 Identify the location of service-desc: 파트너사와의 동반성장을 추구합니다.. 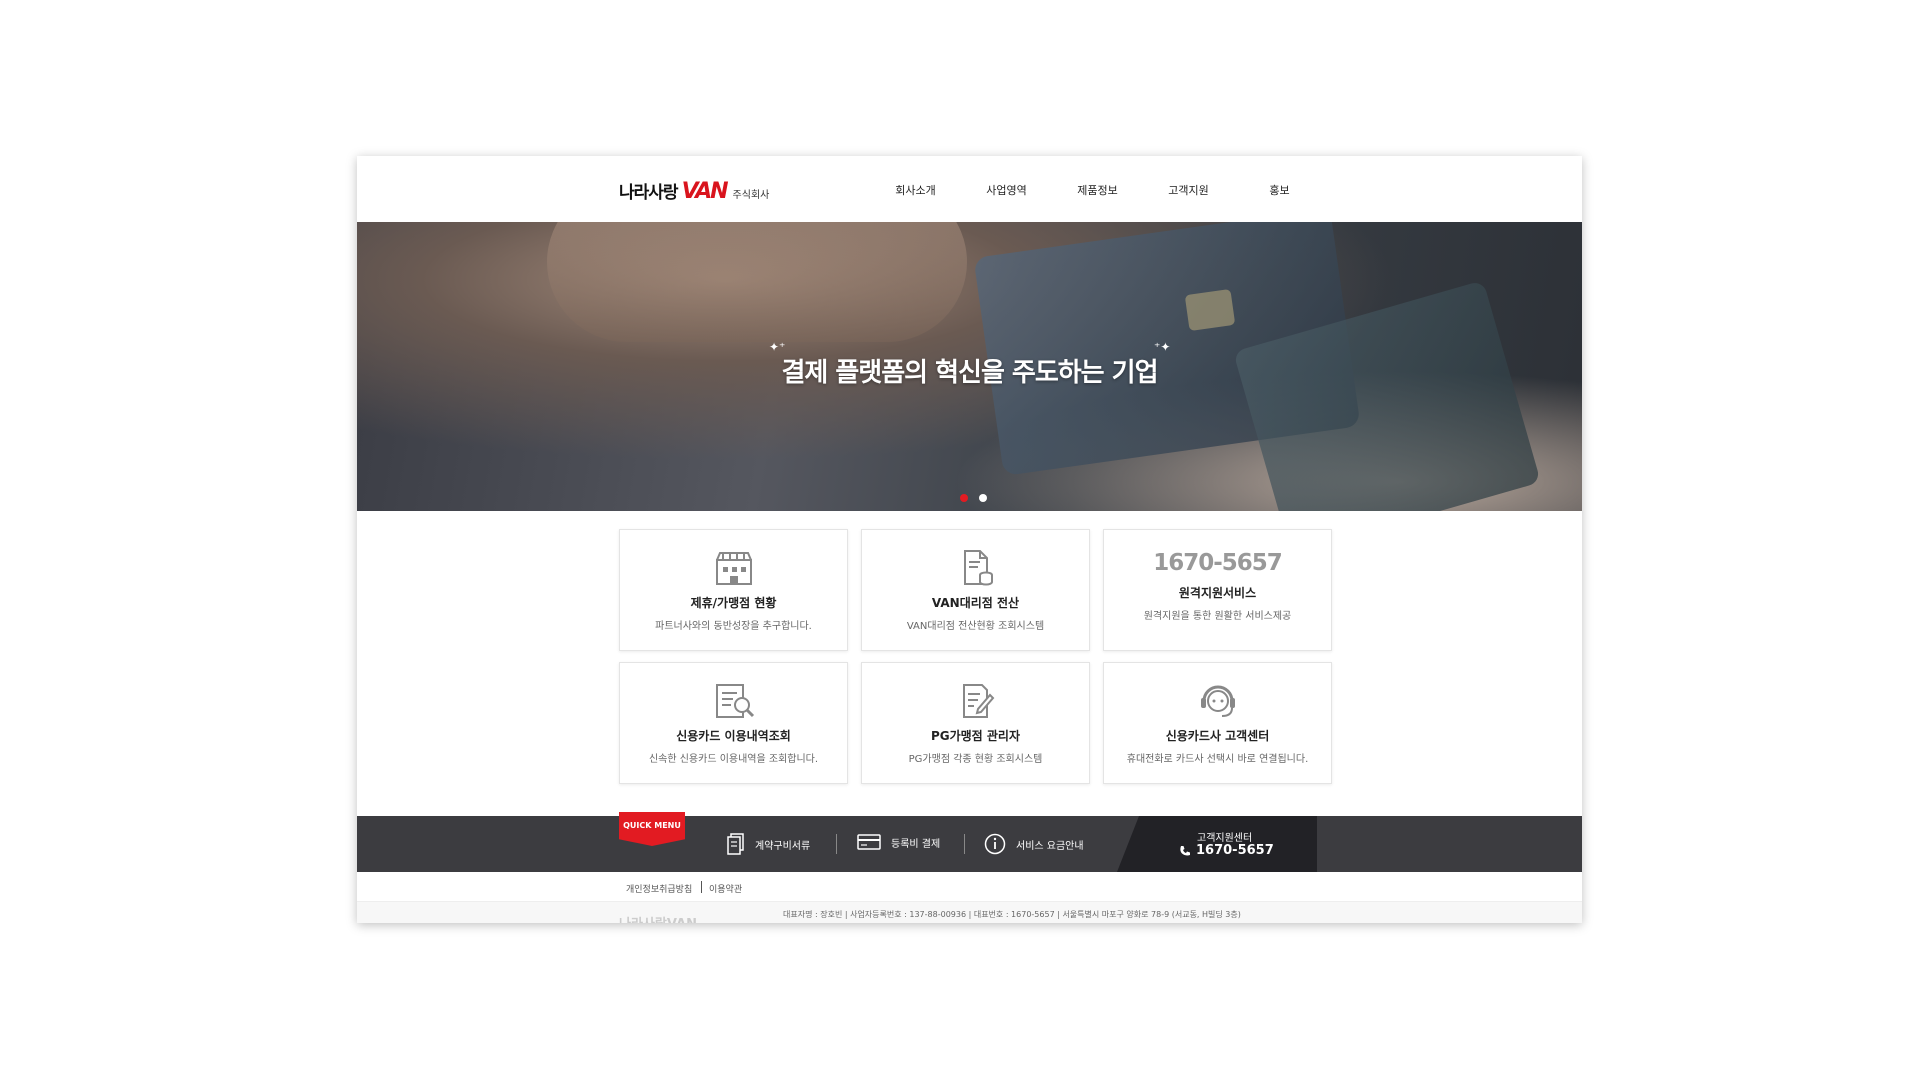
(733, 626).